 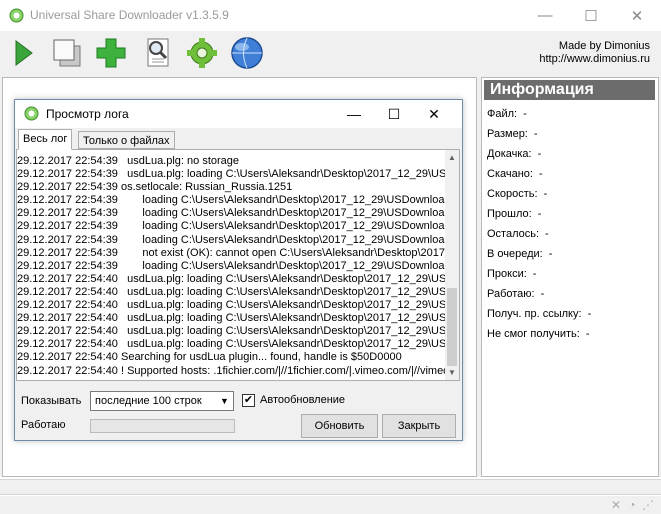 I want to click on speed-icon: ◔, so click(x=632, y=505).